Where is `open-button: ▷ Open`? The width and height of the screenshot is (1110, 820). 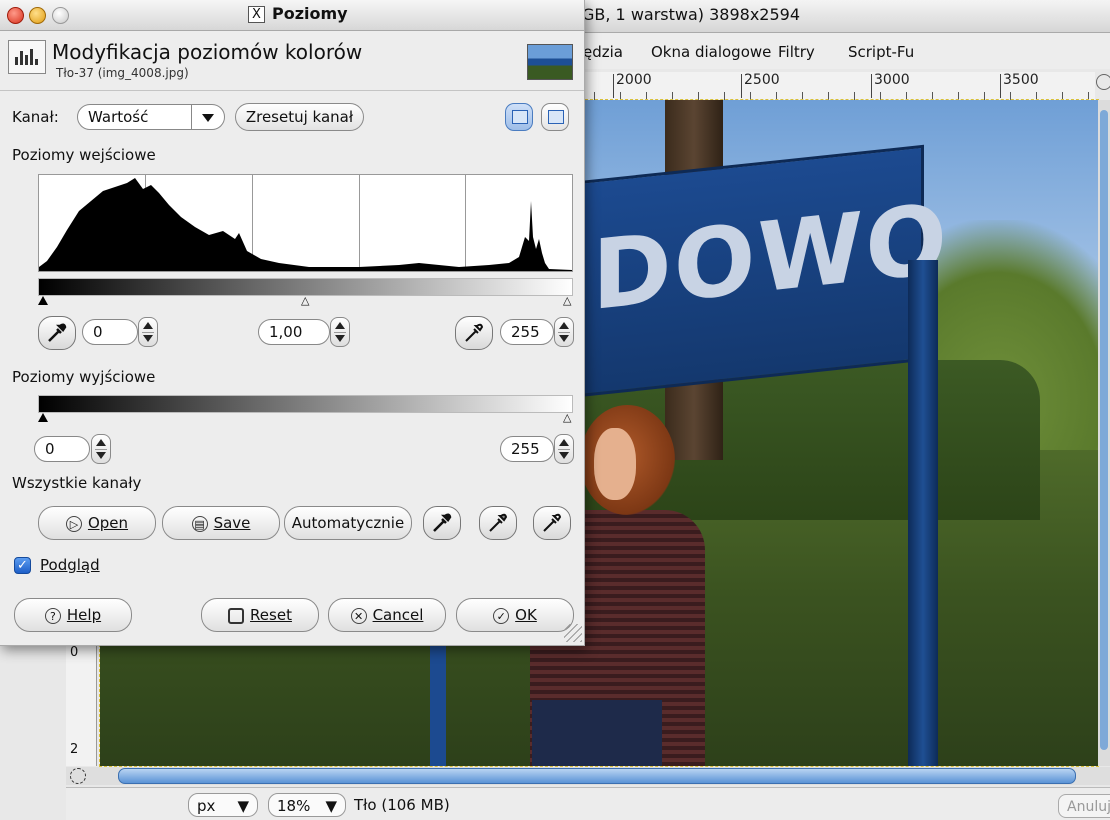 open-button: ▷ Open is located at coordinates (97, 523).